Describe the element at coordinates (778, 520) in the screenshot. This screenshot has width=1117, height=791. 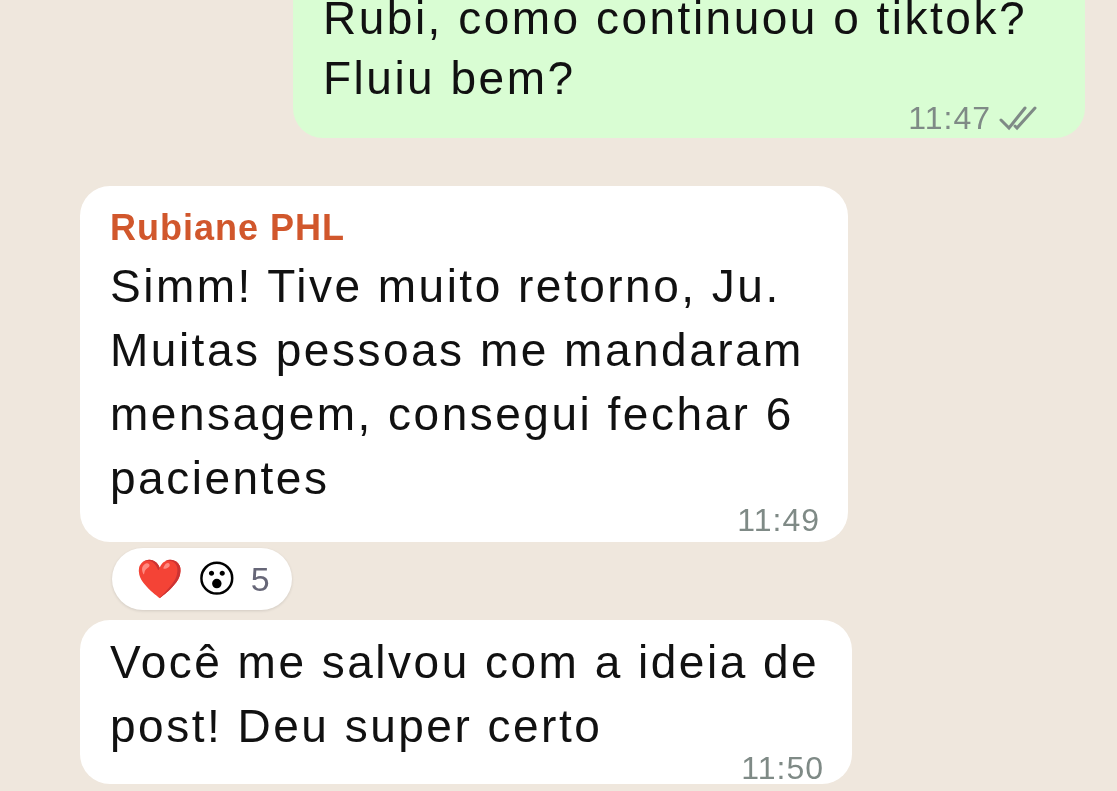
I see `message-time: 11:49` at that location.